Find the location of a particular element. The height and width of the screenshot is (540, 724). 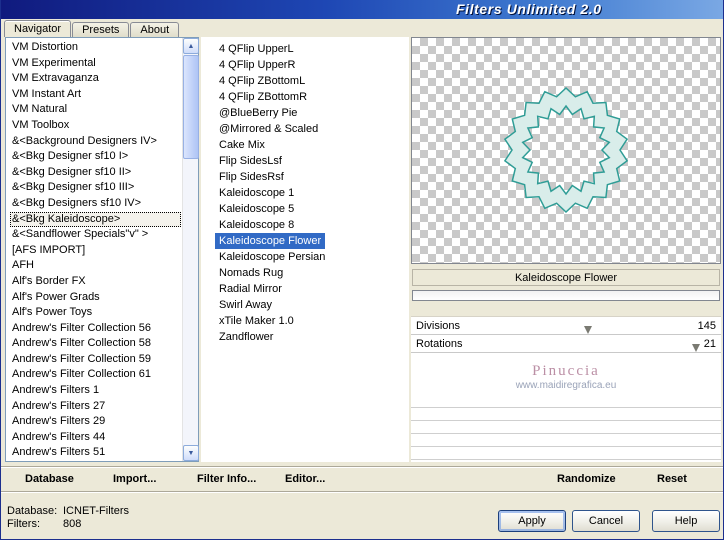

param-value: 145 is located at coordinates (704, 326).